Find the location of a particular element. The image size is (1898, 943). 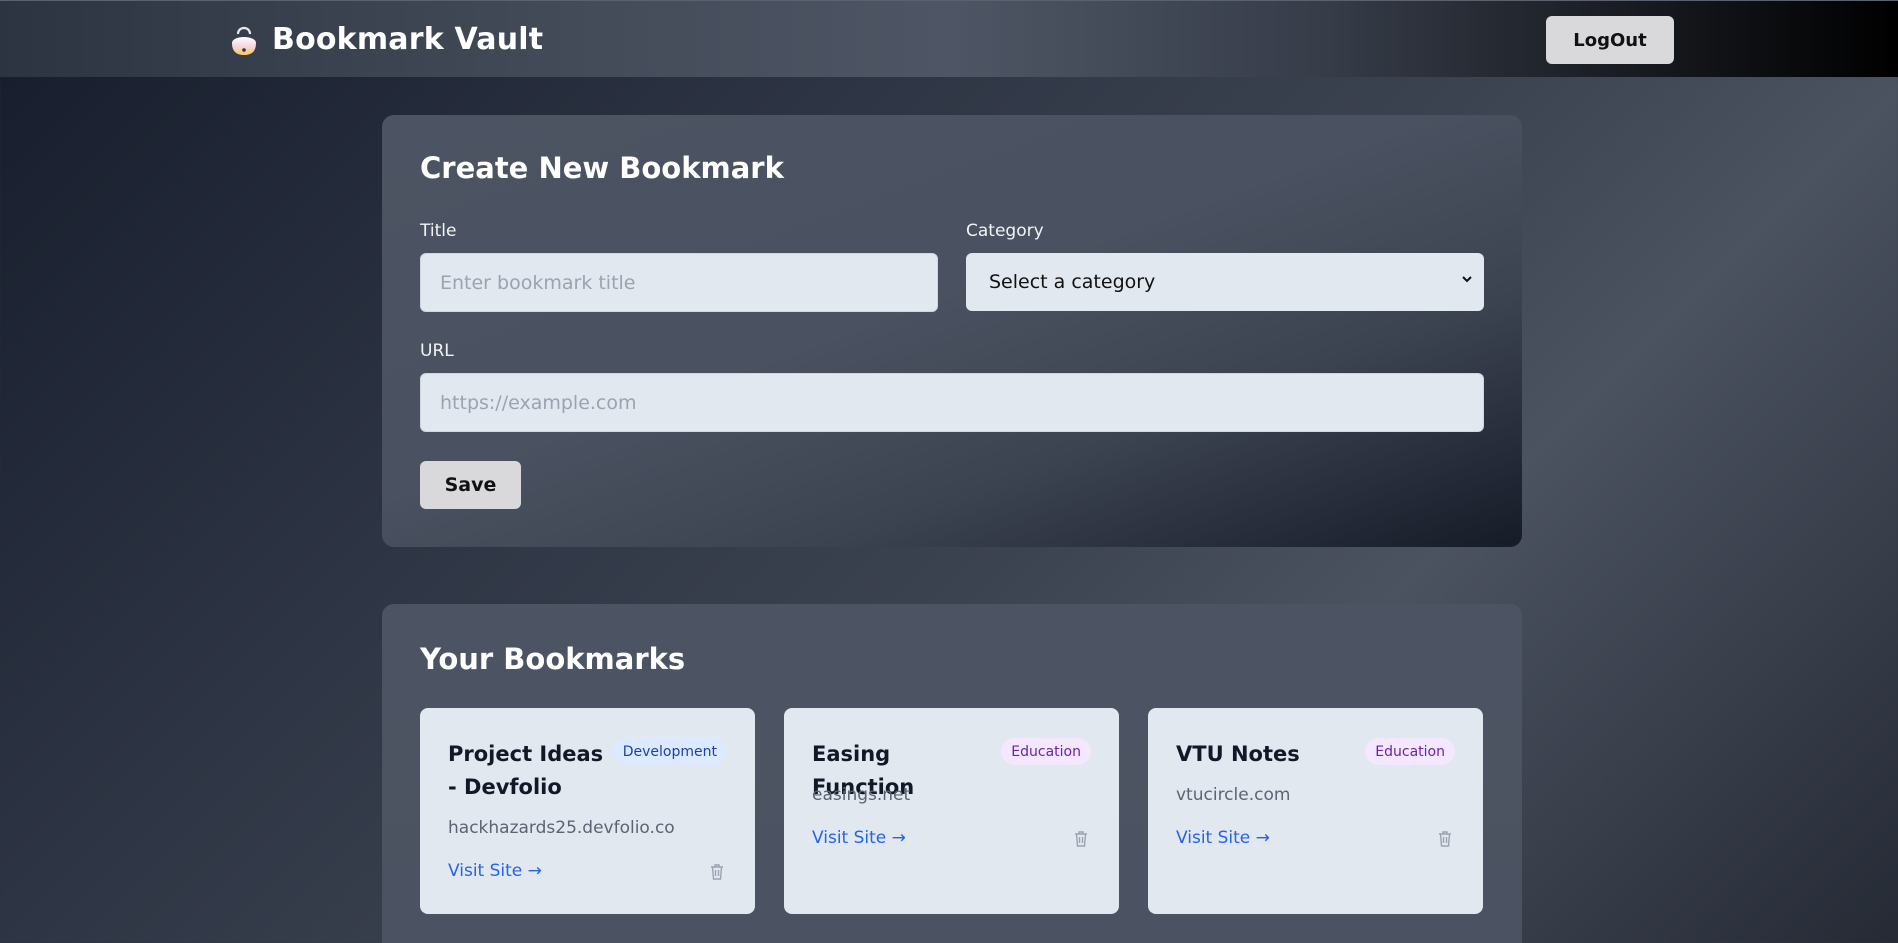

chevron-down-icon is located at coordinates (1467, 279).